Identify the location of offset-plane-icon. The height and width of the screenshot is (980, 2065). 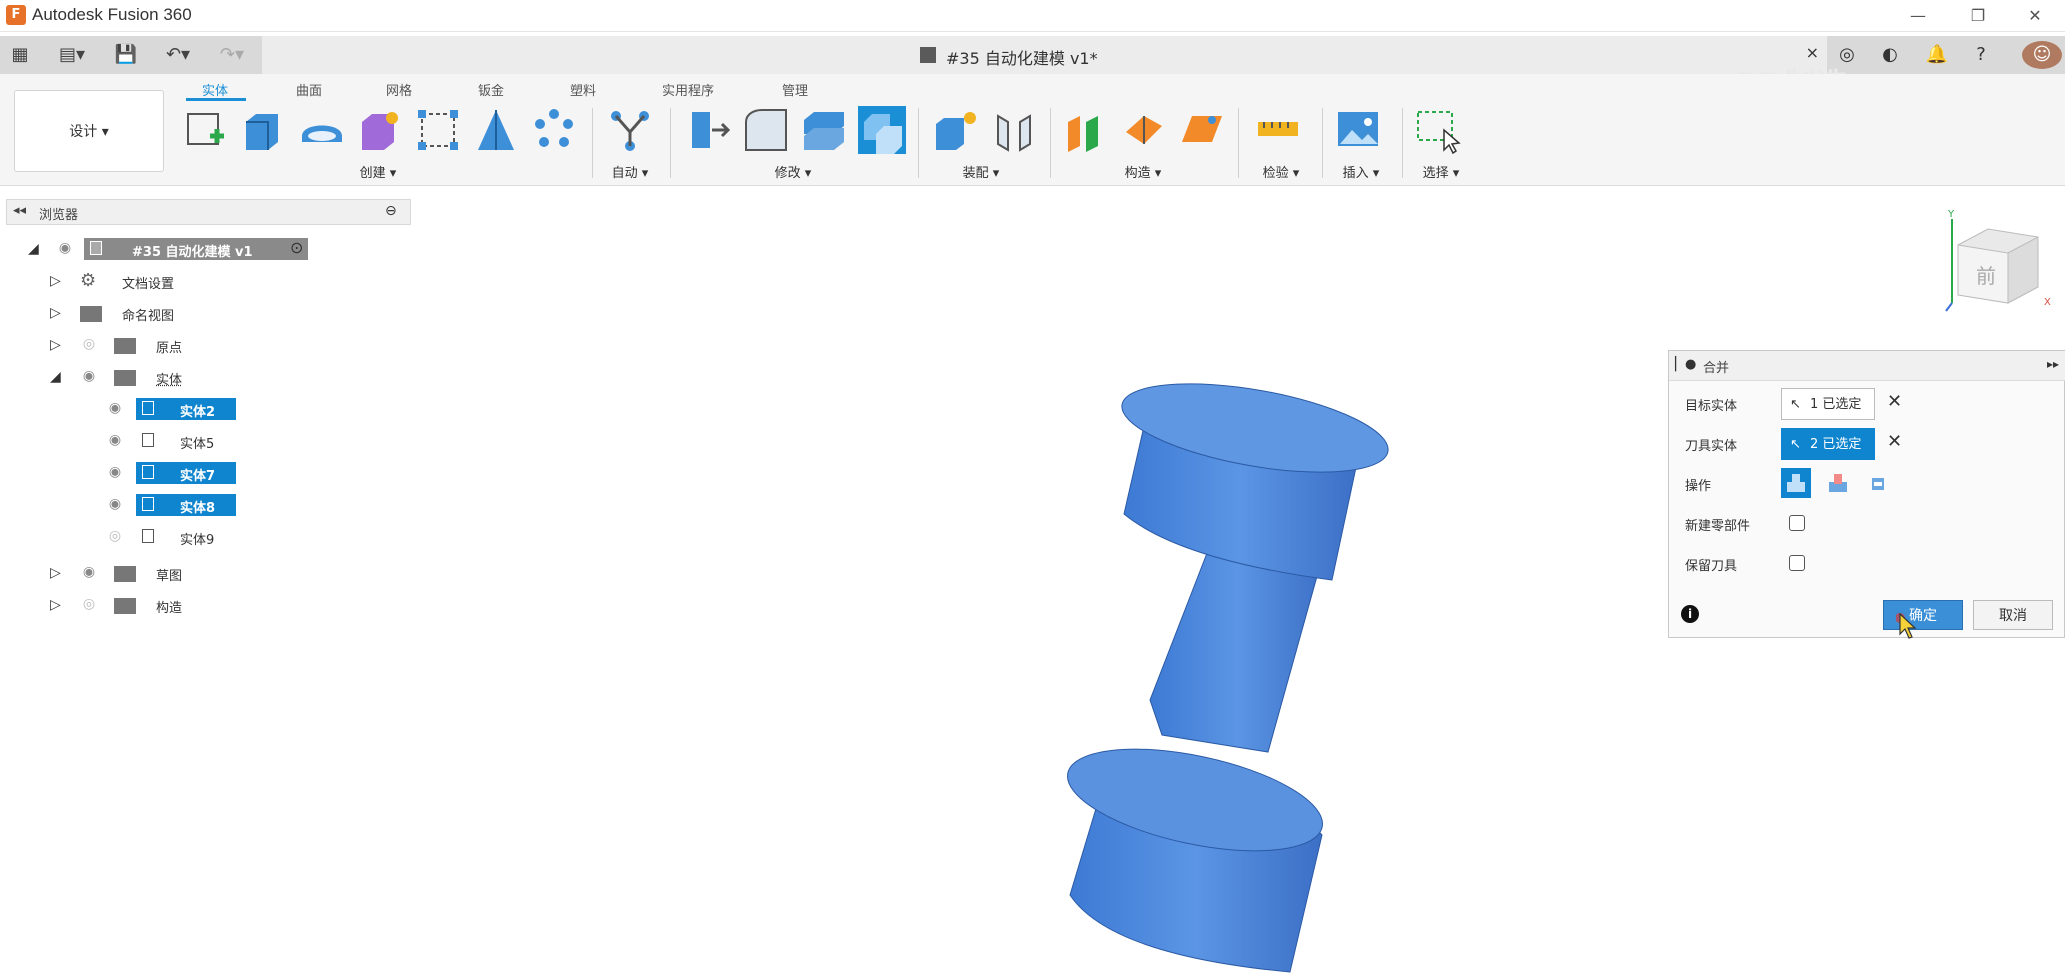
(1086, 130).